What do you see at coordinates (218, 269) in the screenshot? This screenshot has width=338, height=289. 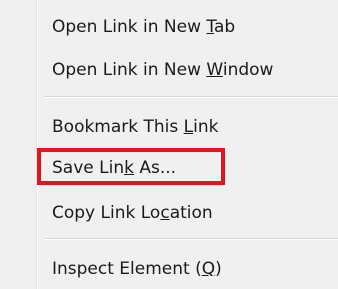 I see `menu-item-label: )` at bounding box center [218, 269].